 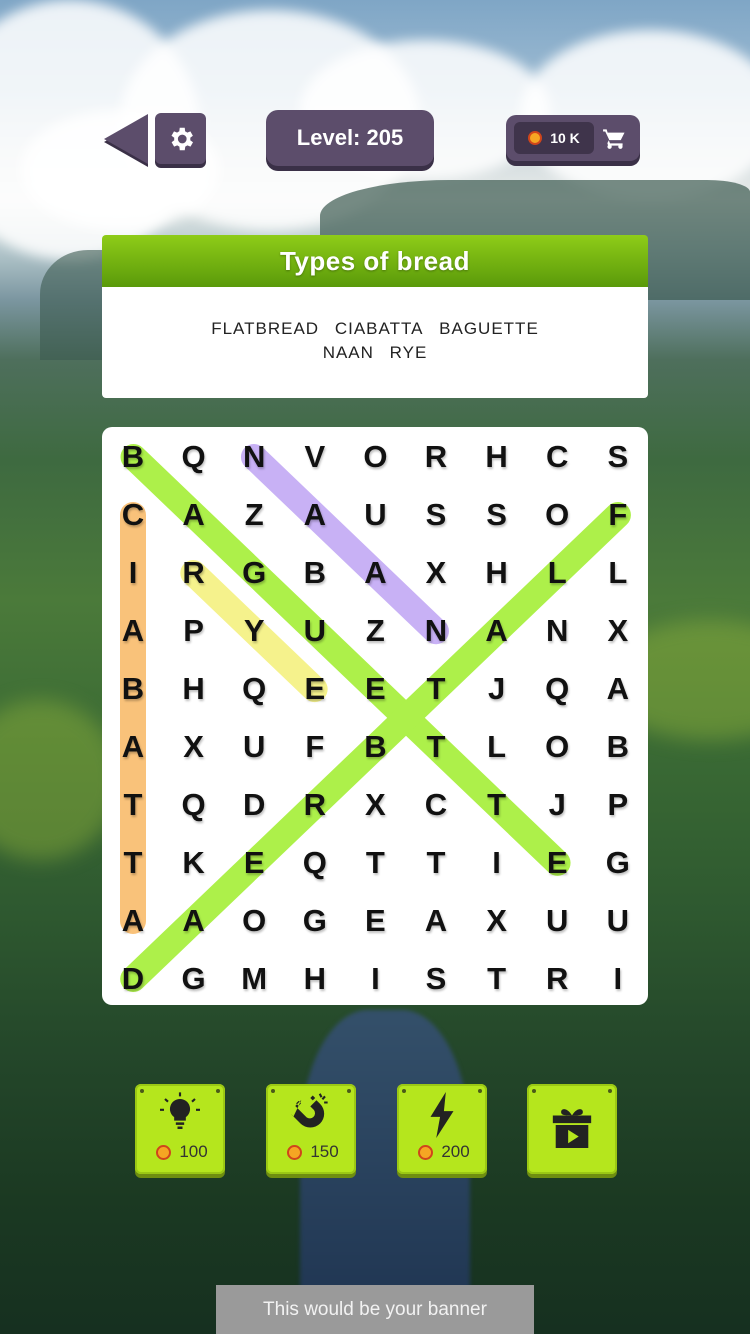 What do you see at coordinates (375, 1309) in the screenshot?
I see `ad-banner: This would be your banner` at bounding box center [375, 1309].